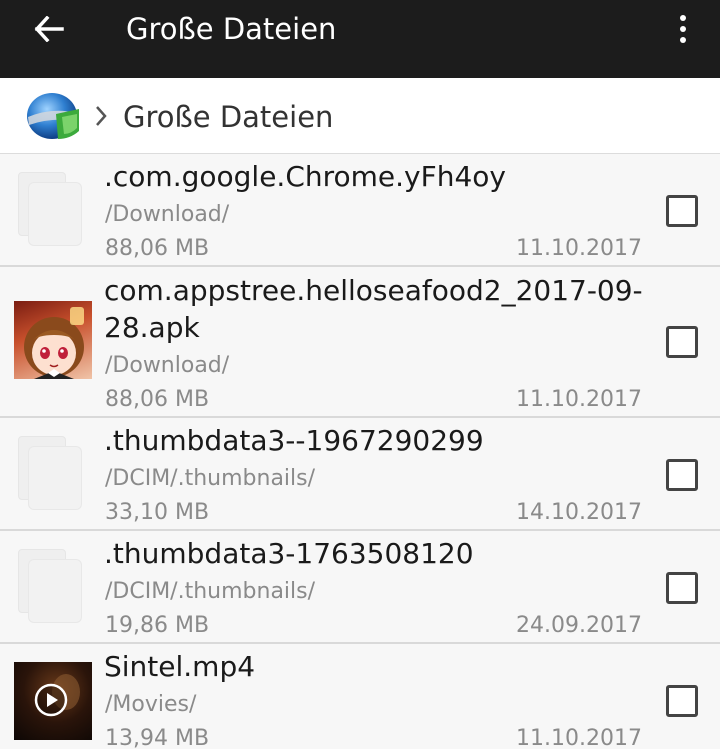 The image size is (720, 749). I want to click on file-path: /Movies/, so click(151, 704).